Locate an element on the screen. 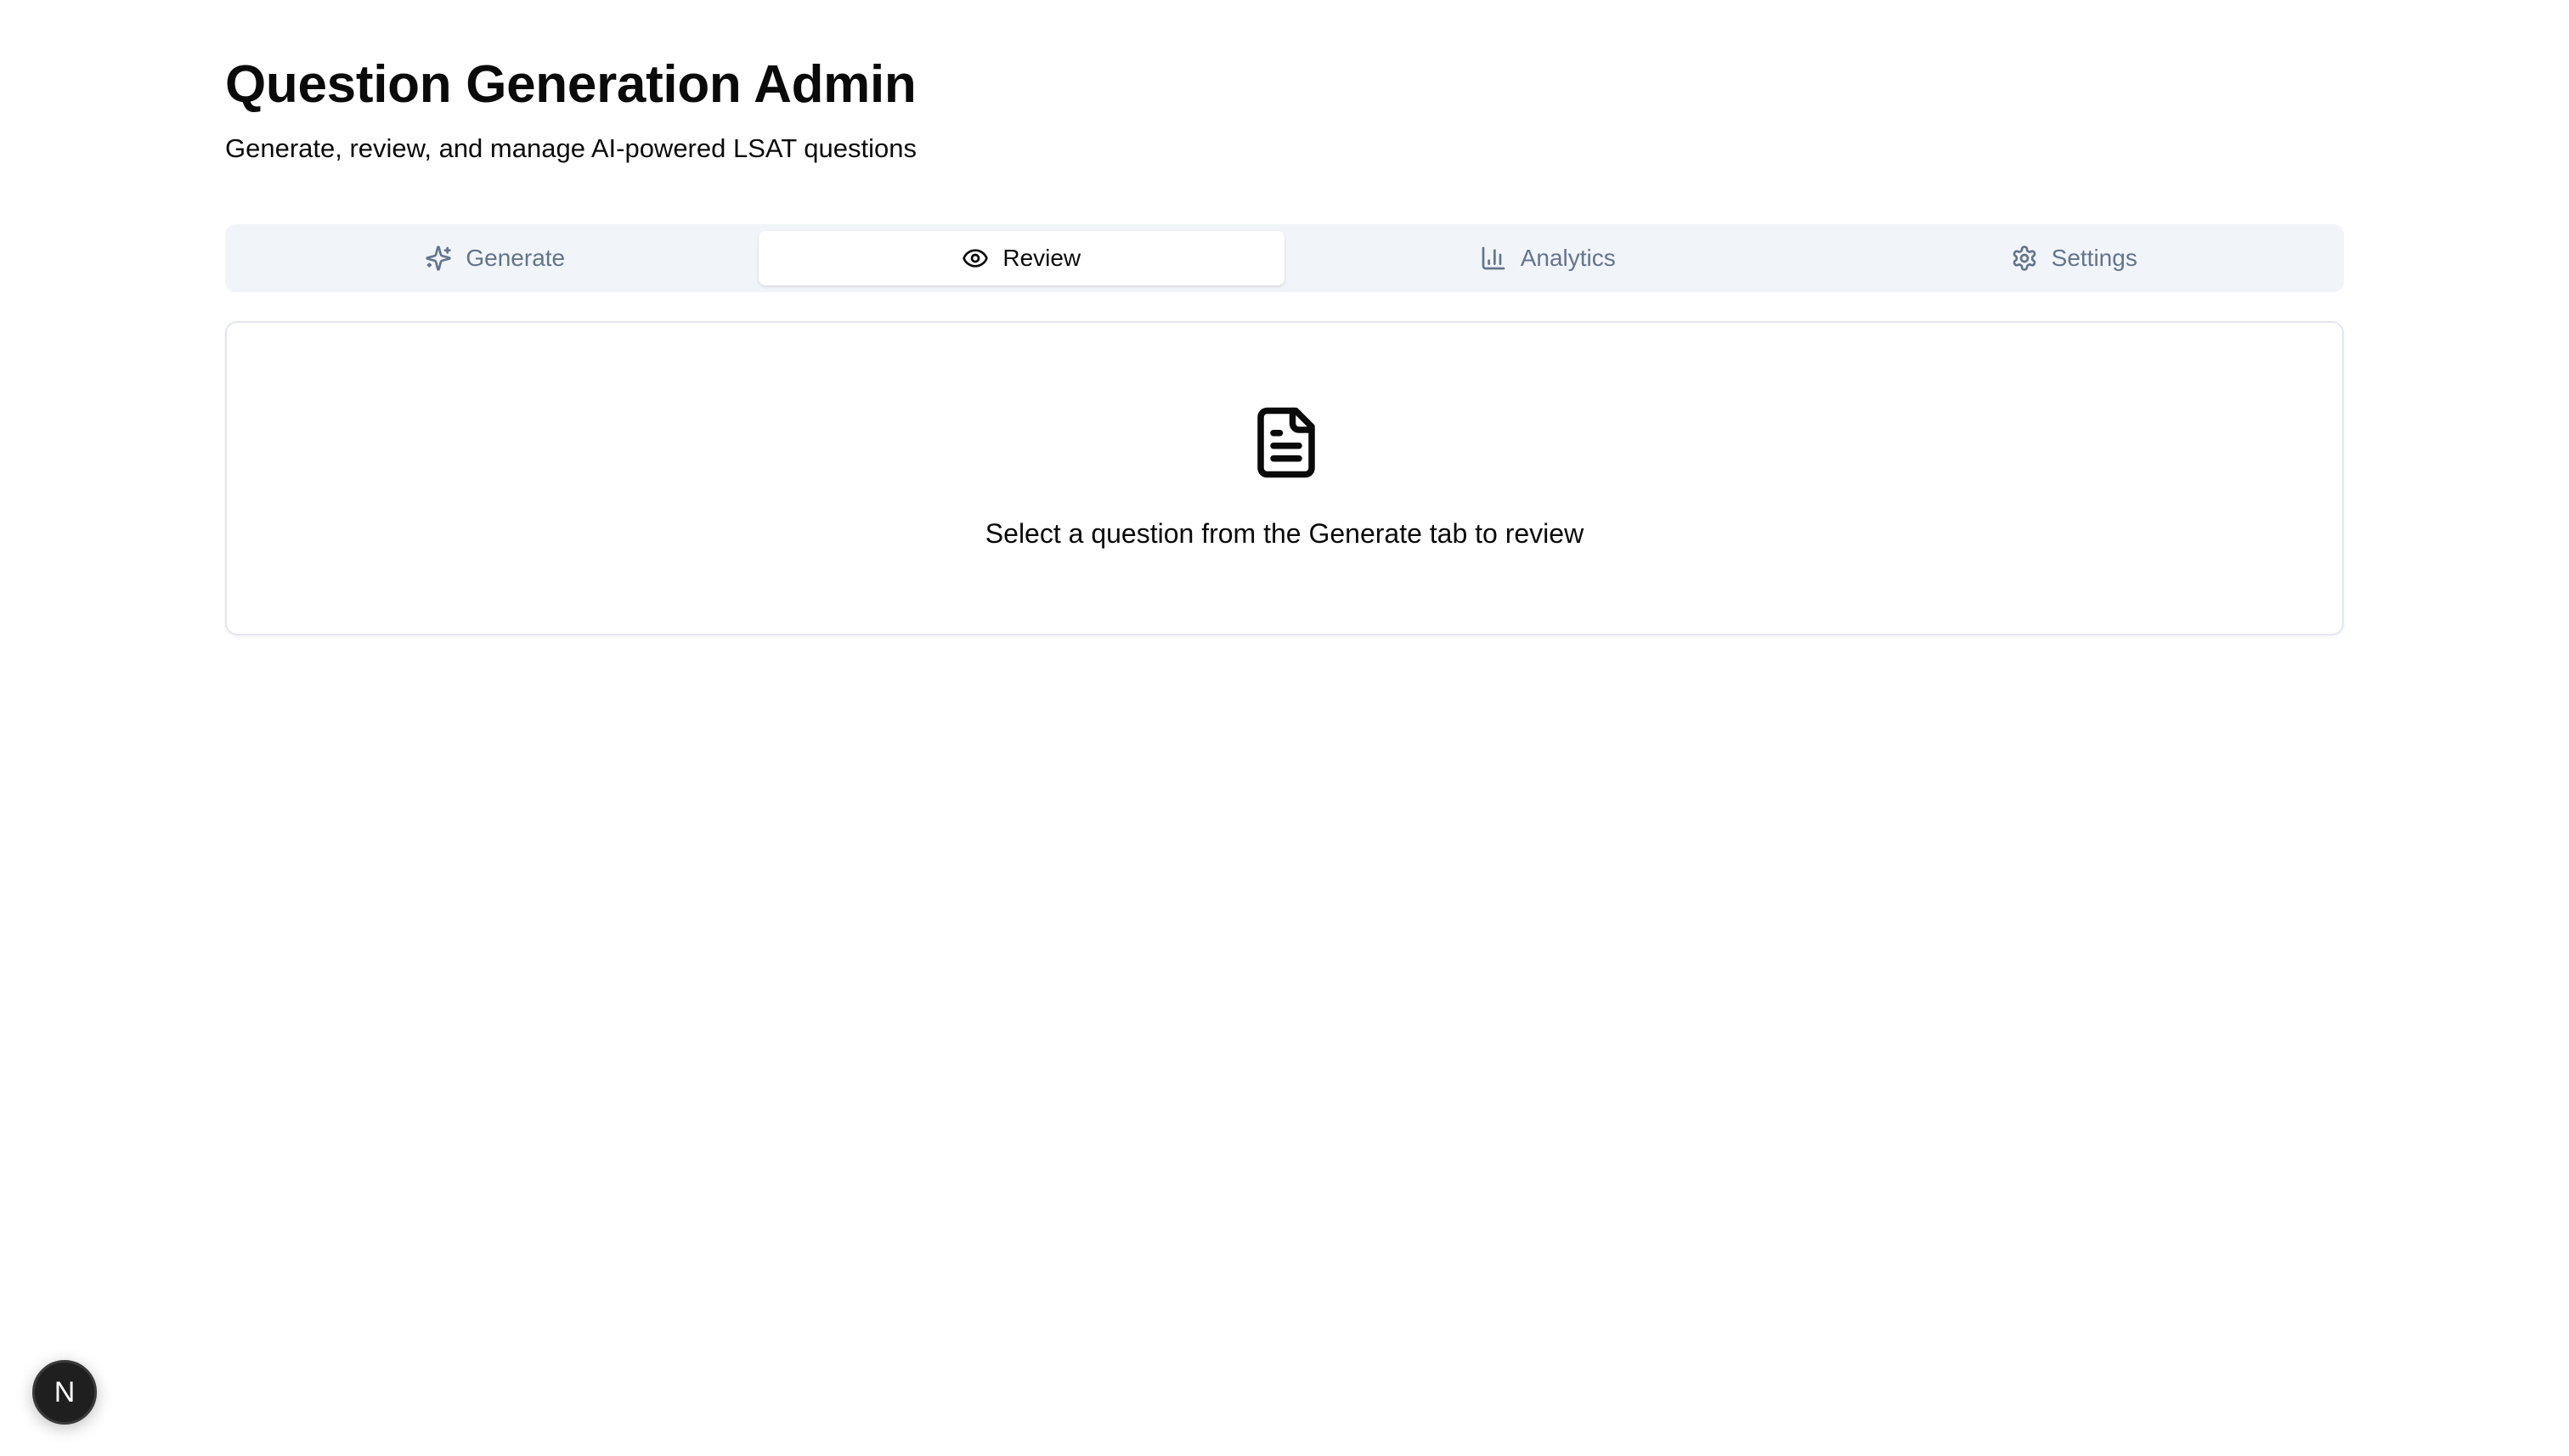 Image resolution: width=2569 pixels, height=1456 pixels. nextjs-logo-icon: N is located at coordinates (65, 1392).